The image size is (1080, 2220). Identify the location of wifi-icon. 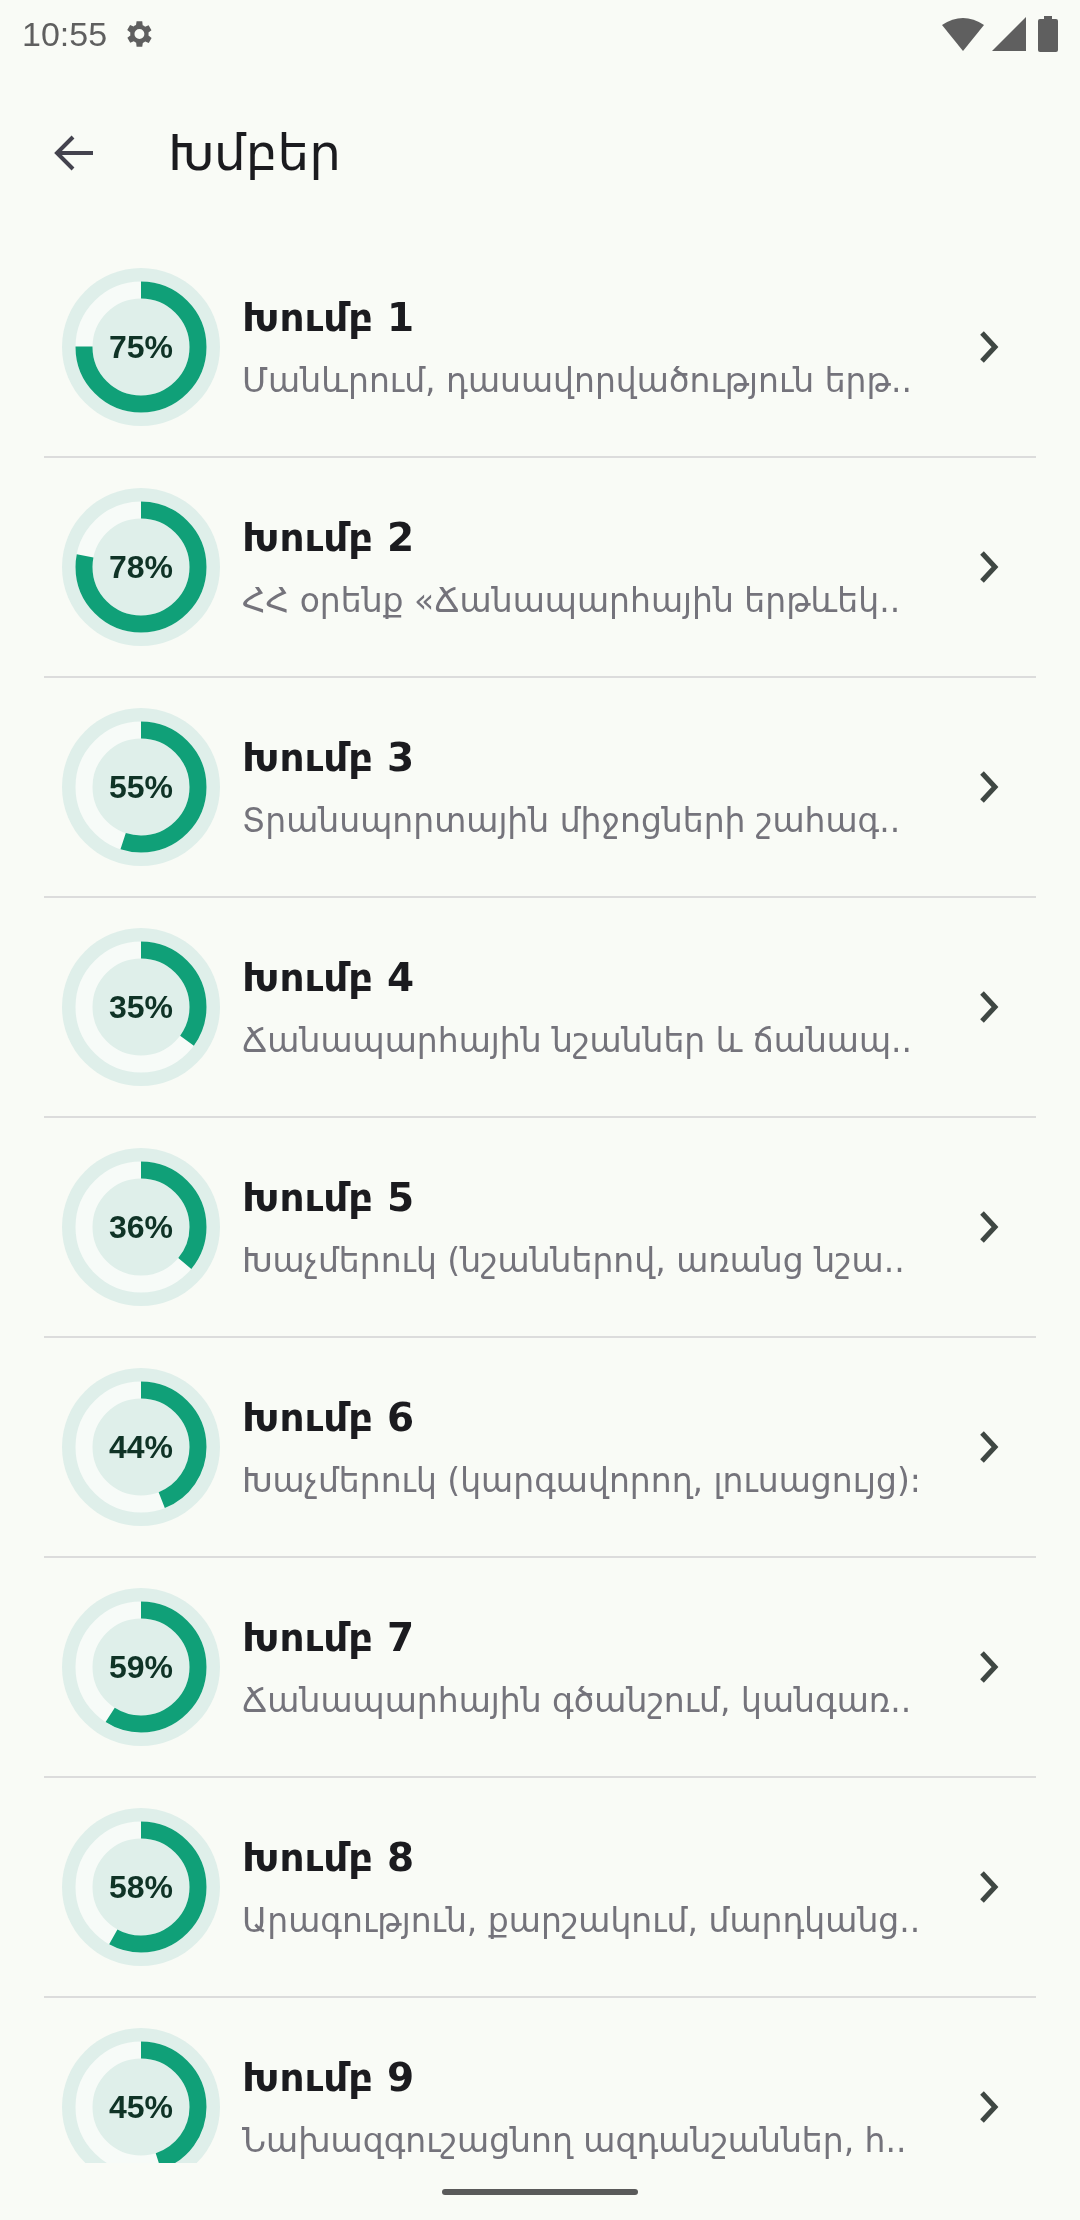
(963, 34).